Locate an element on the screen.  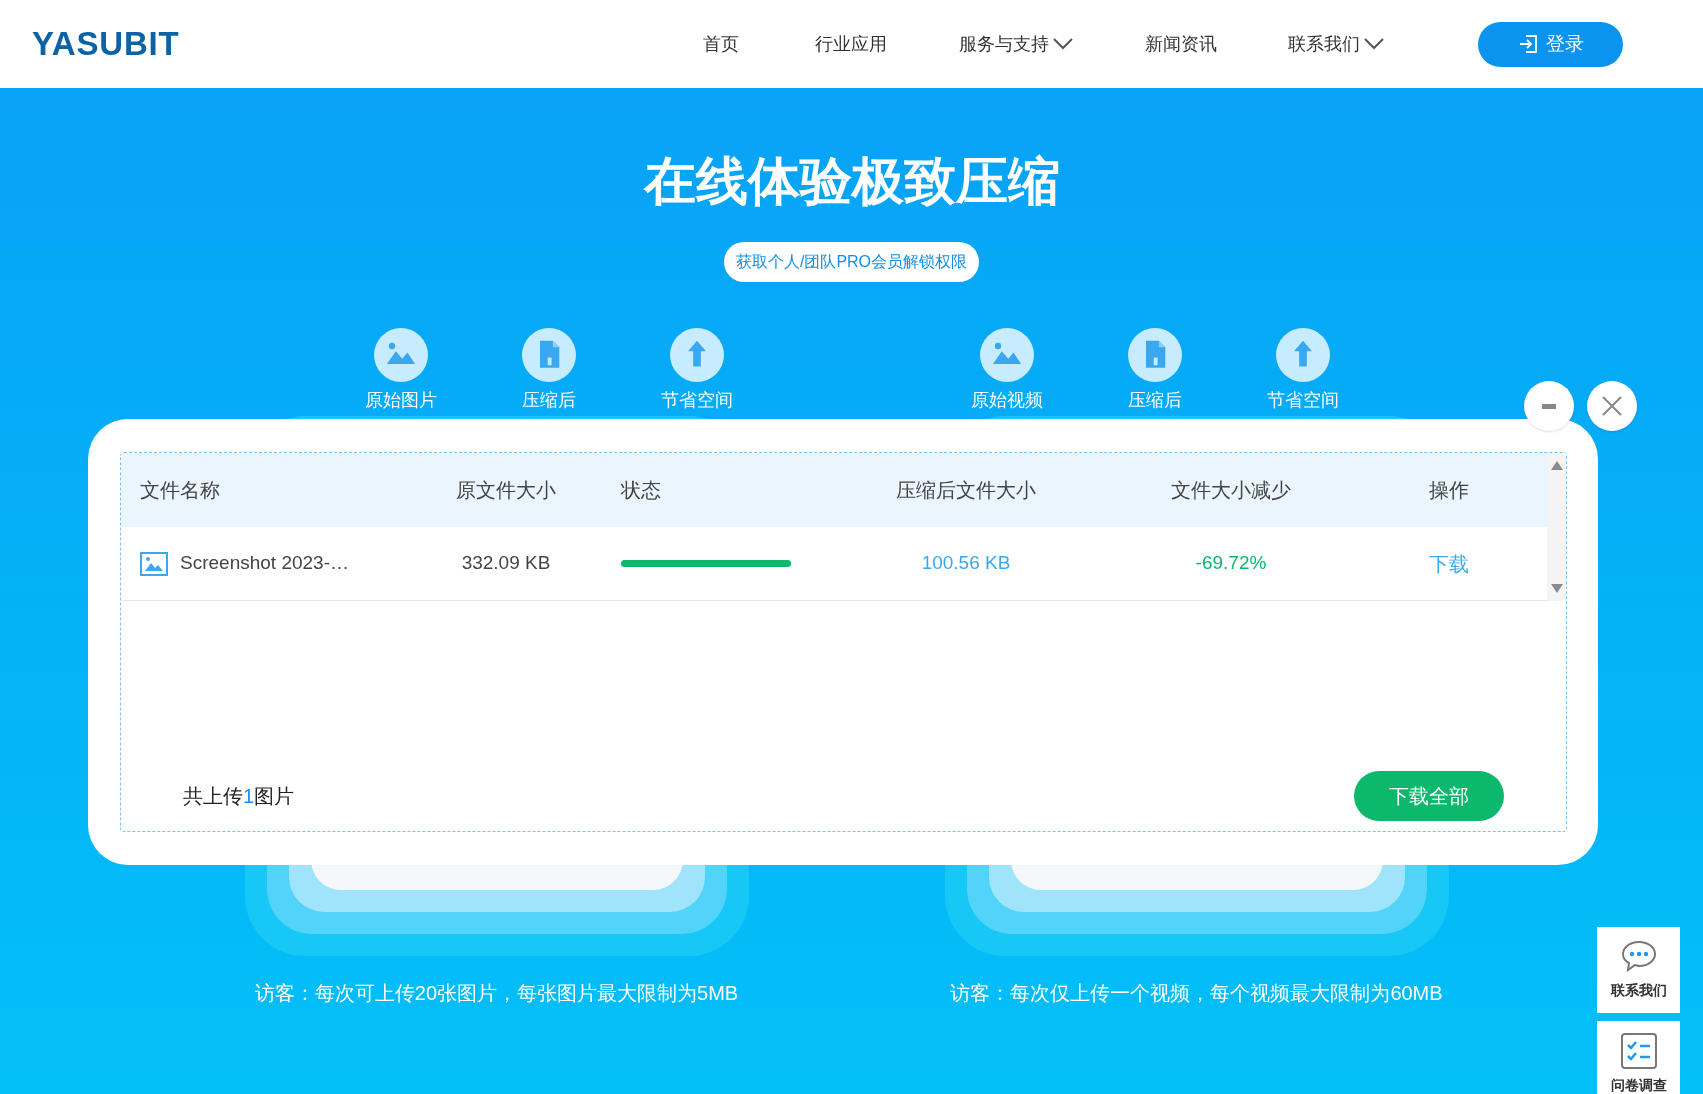
minimize-button is located at coordinates (1549, 406).